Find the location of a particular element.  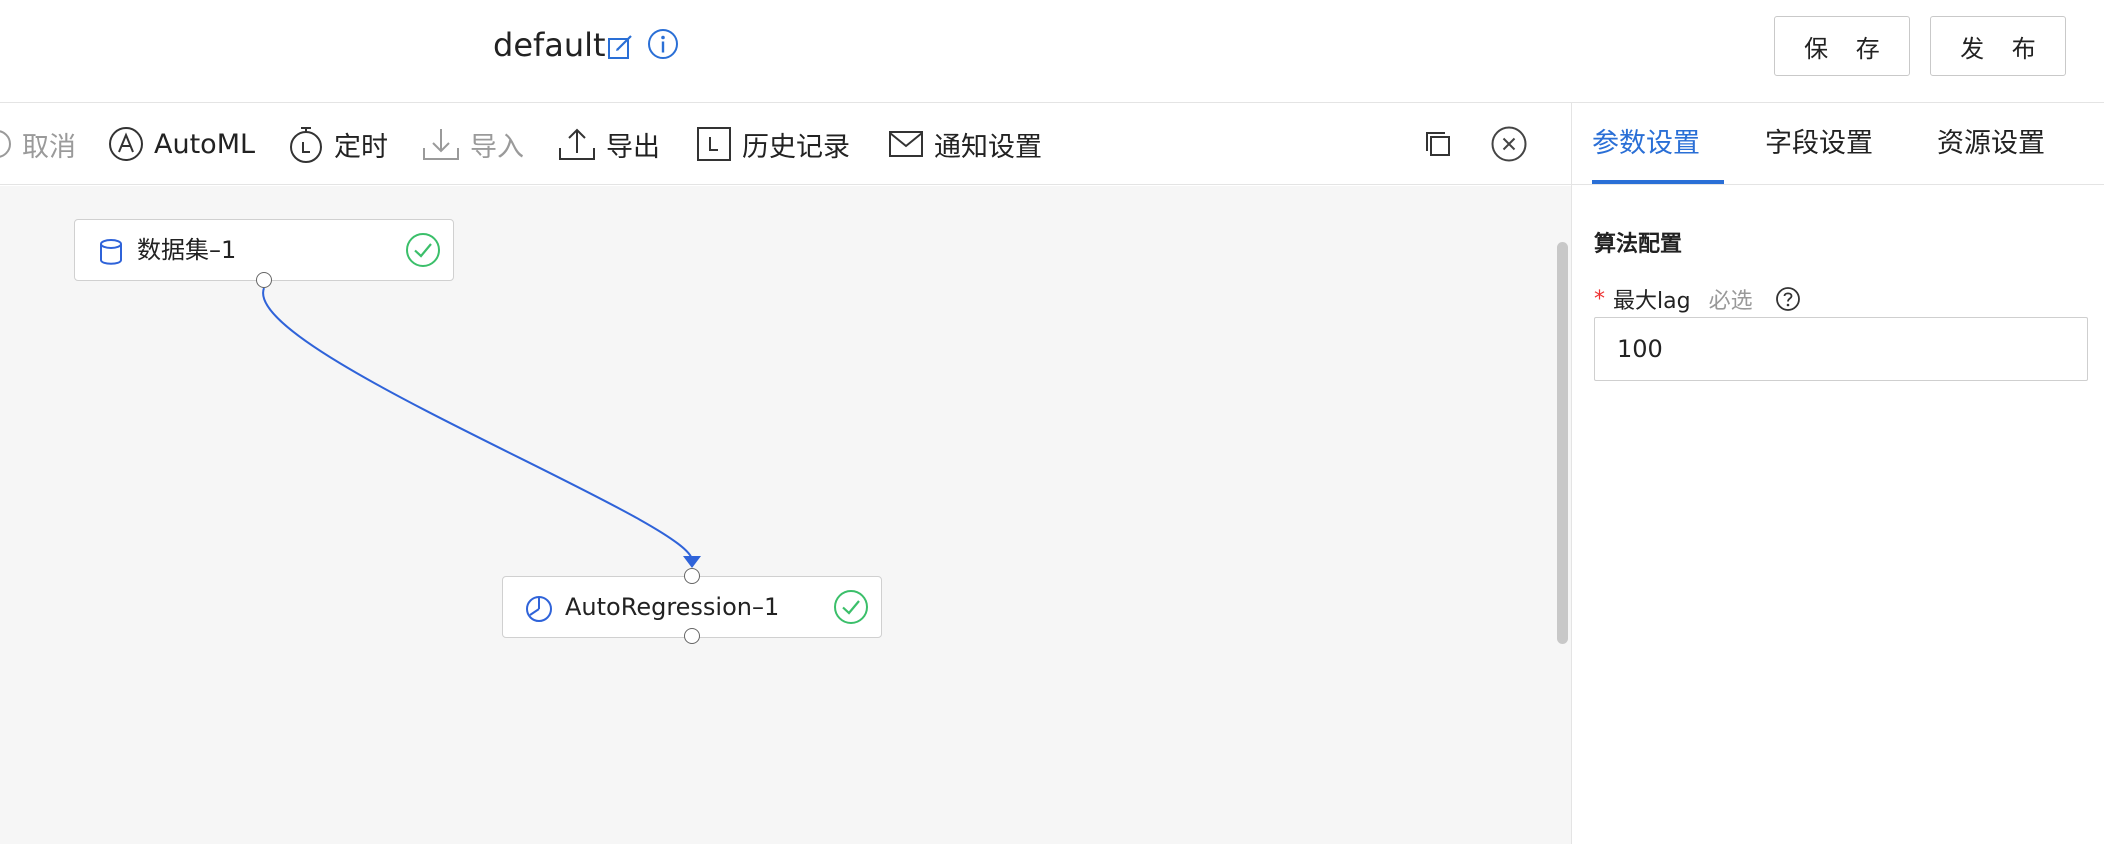

field-hint: 必选 is located at coordinates (1730, 301).